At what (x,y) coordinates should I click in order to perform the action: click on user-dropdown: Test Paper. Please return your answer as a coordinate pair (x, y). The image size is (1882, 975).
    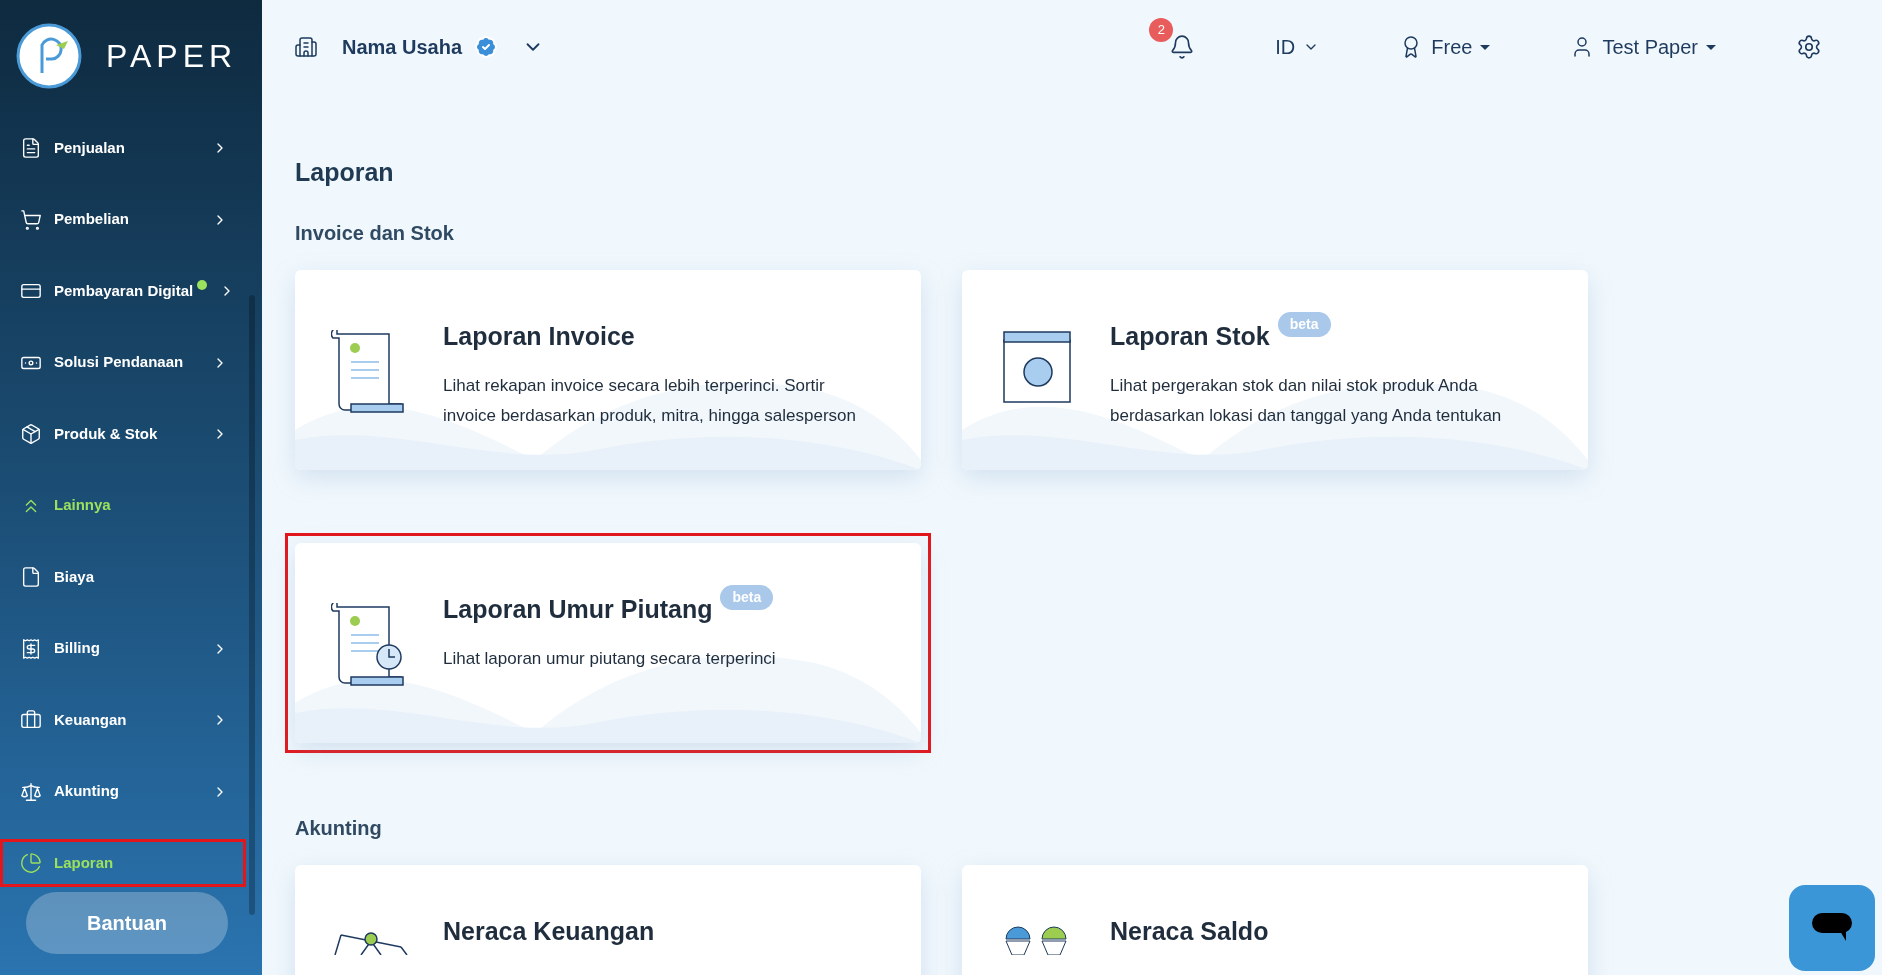
    Looking at the image, I should click on (1643, 47).